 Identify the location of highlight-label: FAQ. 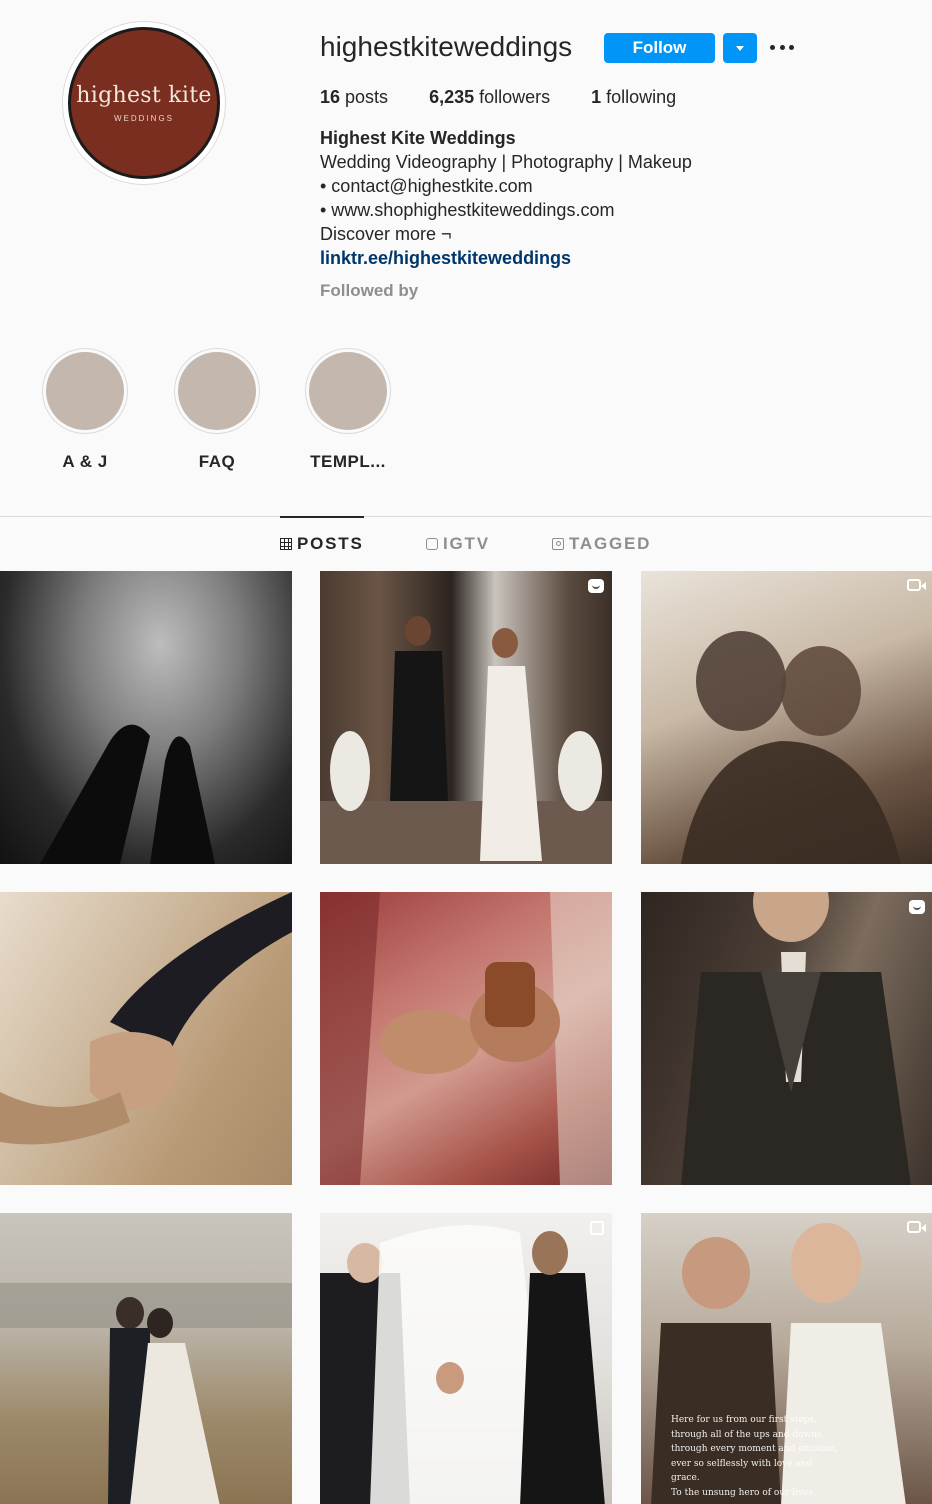
(217, 461).